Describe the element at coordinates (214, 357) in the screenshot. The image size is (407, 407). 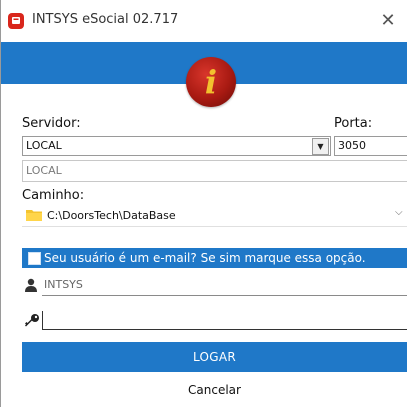
I see `login-button: LOGAR` at that location.